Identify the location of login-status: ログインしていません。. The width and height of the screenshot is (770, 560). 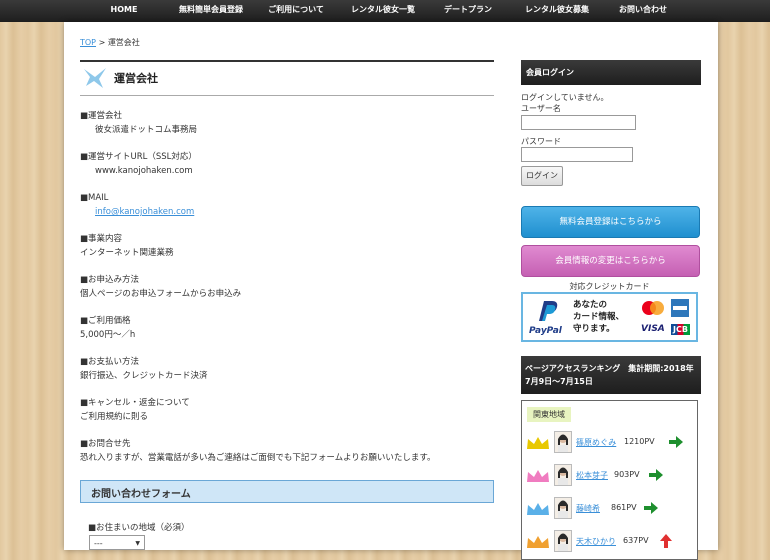
(565, 97).